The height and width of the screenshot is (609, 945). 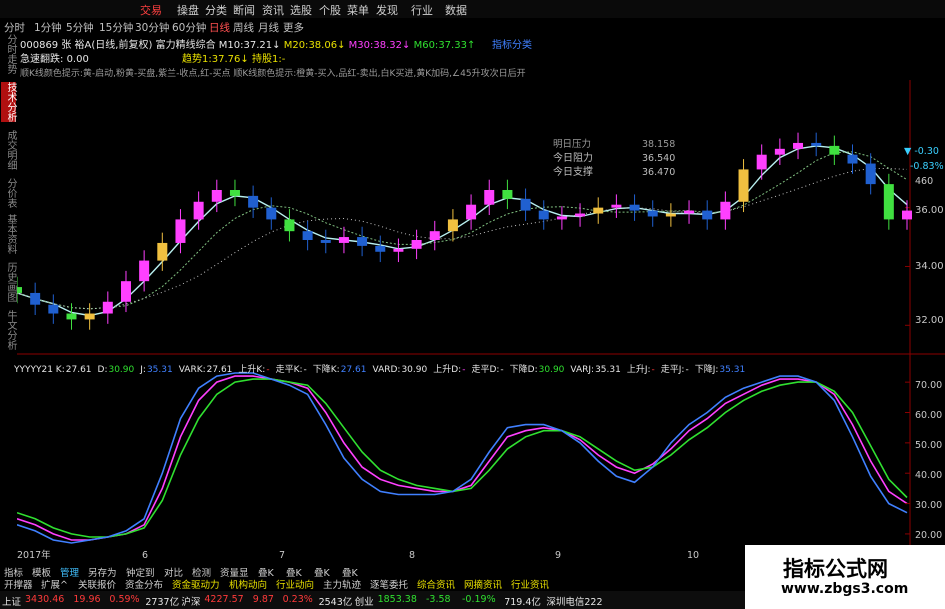 What do you see at coordinates (582, 370) in the screenshot?
I see `kdj-label: VARJ:` at bounding box center [582, 370].